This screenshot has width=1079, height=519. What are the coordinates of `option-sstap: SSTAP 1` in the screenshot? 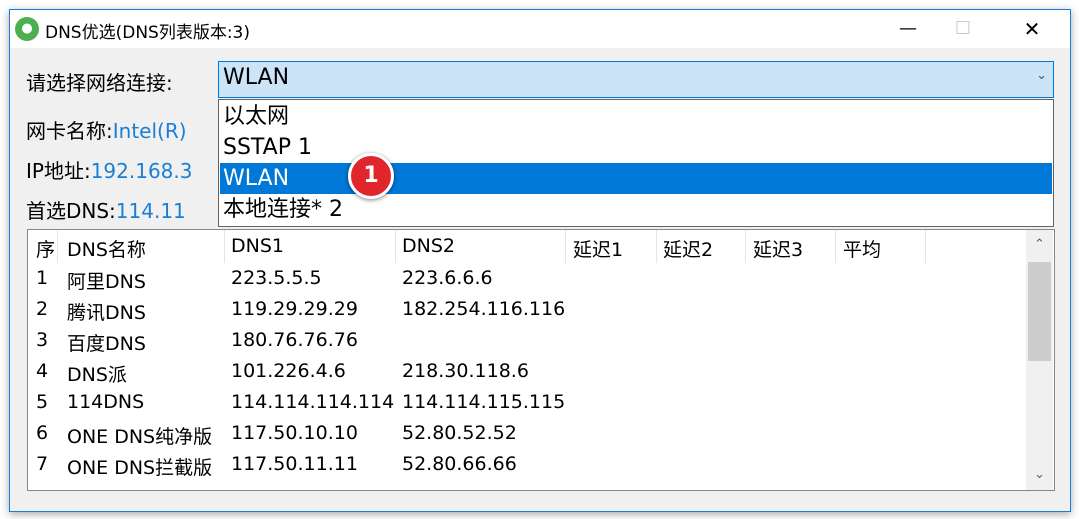 It's located at (636, 147).